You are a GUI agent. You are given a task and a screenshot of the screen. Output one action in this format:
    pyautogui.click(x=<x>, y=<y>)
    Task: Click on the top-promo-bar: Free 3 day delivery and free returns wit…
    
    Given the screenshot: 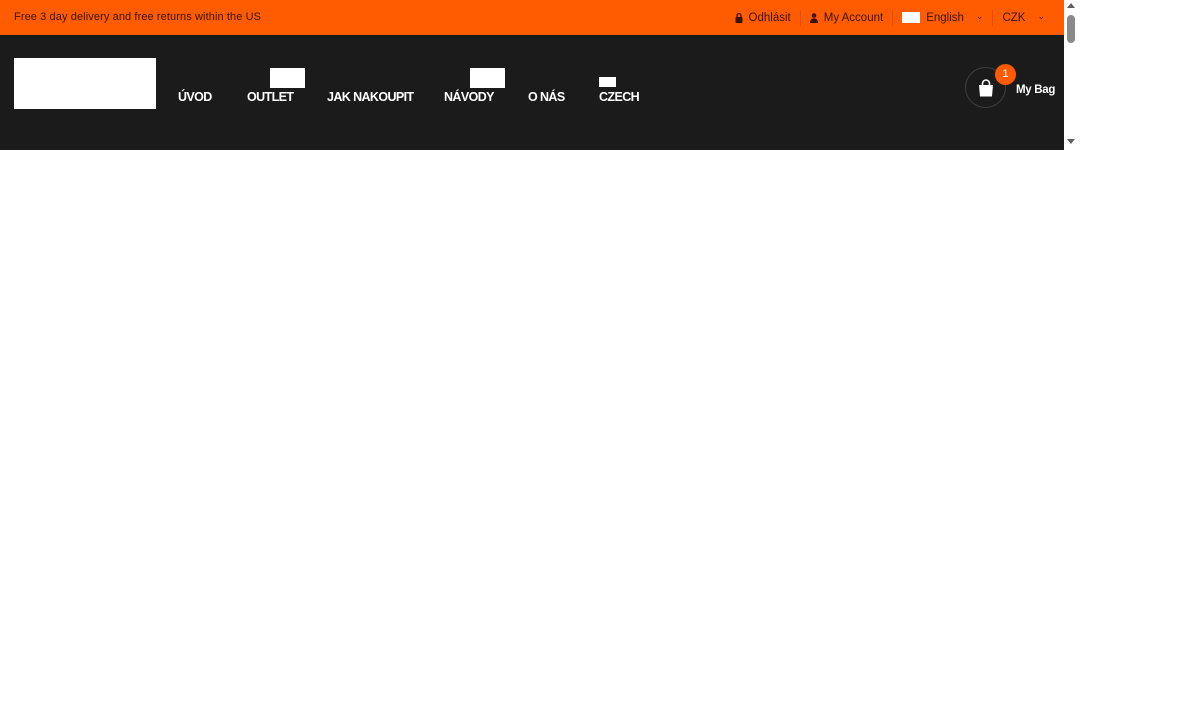 What is the action you would take?
    pyautogui.click(x=532, y=17)
    